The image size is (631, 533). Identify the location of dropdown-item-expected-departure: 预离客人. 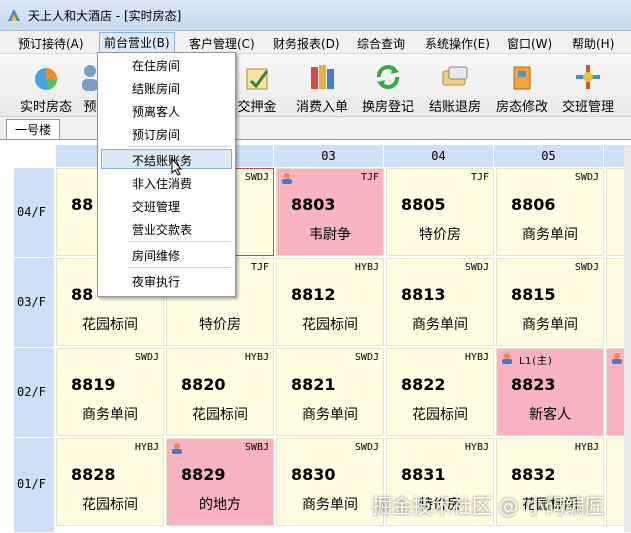
(156, 111).